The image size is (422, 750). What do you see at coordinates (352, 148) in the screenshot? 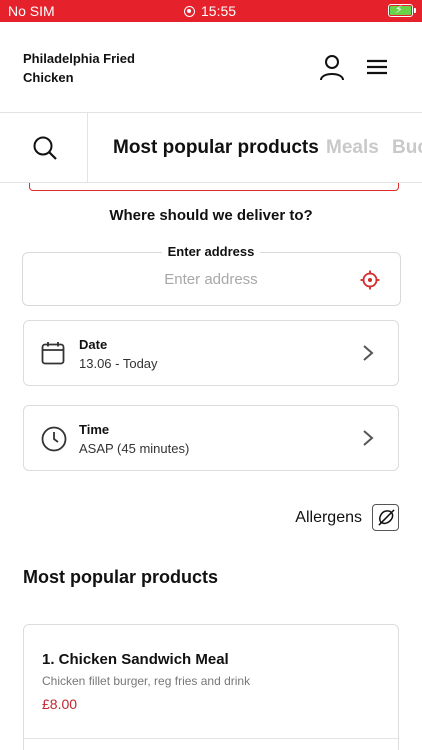
I see `tab-meals: Meals` at bounding box center [352, 148].